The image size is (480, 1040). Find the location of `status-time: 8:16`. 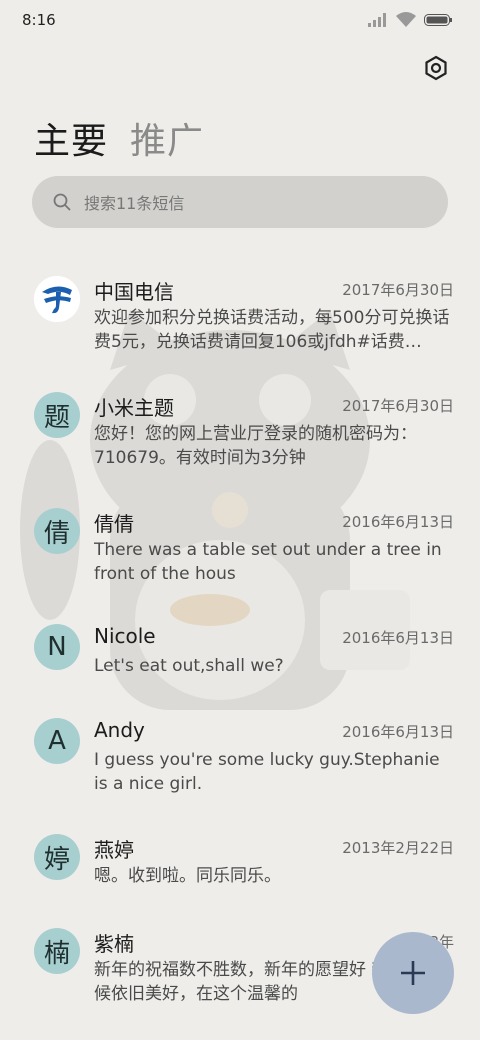

status-time: 8:16 is located at coordinates (39, 20).